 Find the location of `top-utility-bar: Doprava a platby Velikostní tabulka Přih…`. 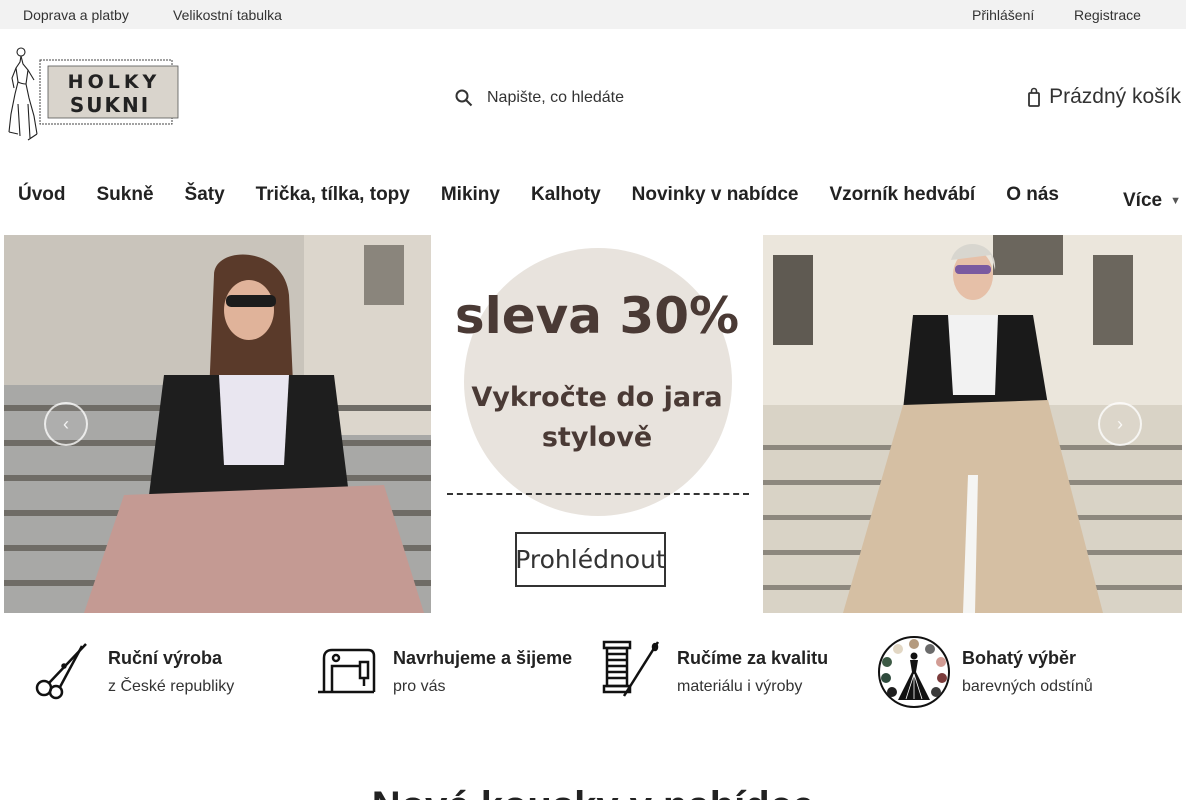

top-utility-bar: Doprava a platby Velikostní tabulka Přih… is located at coordinates (593, 14).